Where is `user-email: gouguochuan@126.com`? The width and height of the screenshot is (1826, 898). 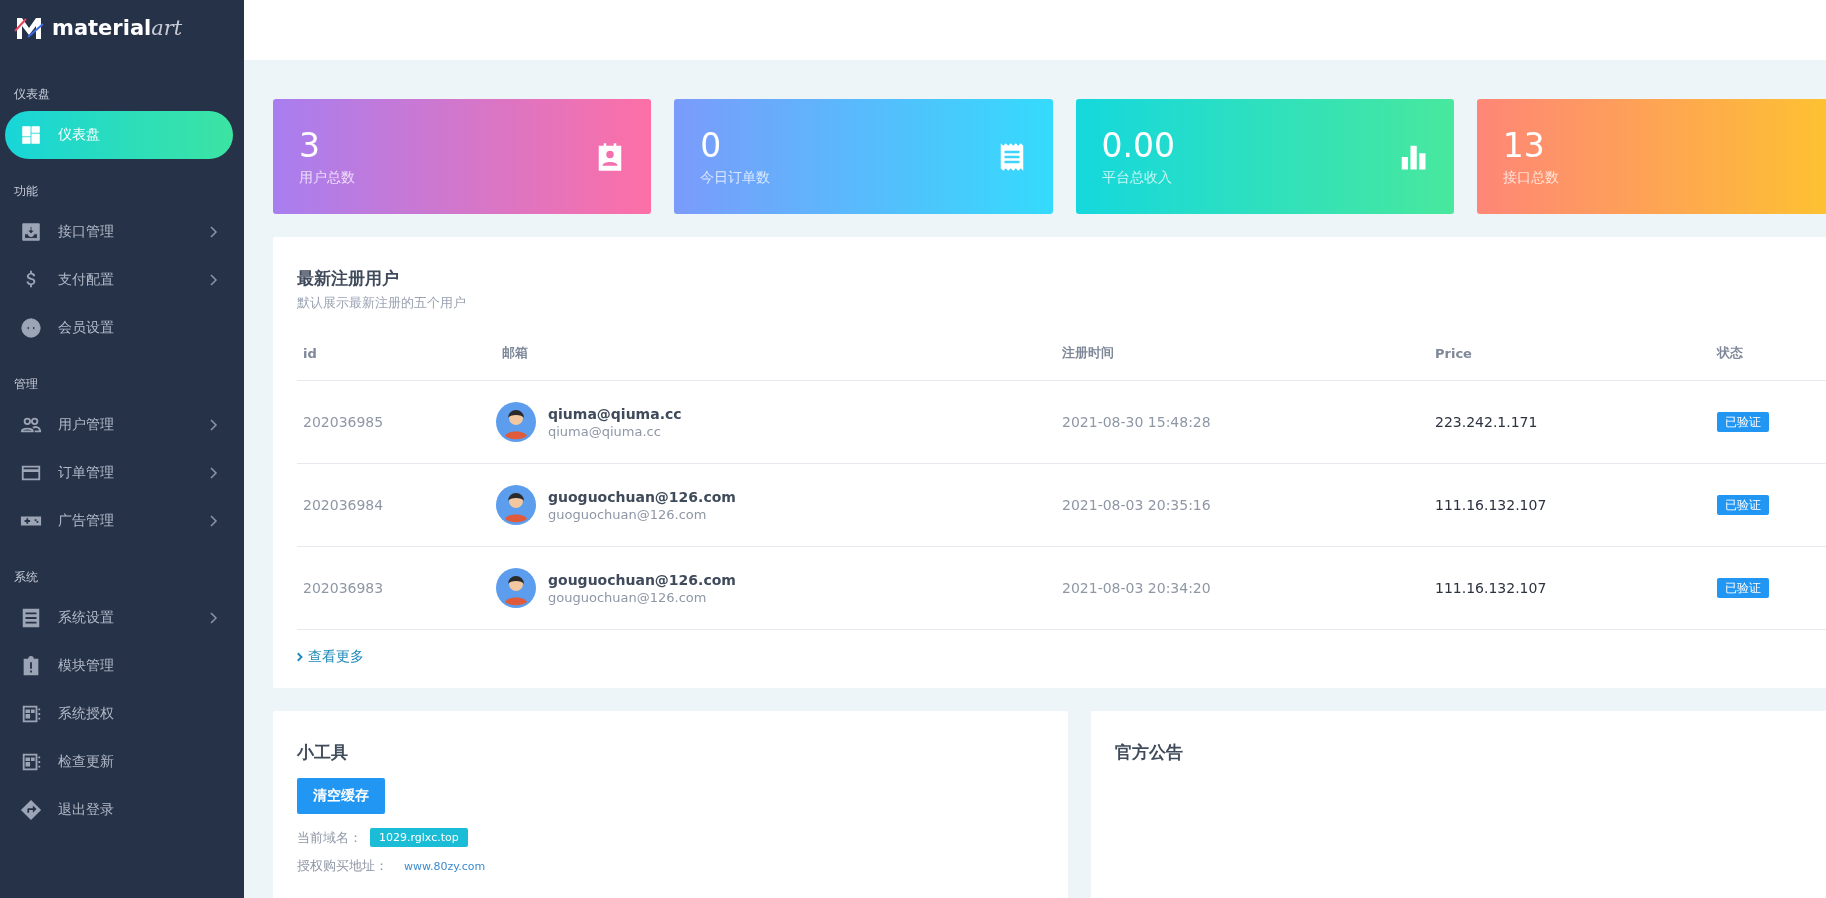 user-email: gouguochuan@126.com is located at coordinates (642, 579).